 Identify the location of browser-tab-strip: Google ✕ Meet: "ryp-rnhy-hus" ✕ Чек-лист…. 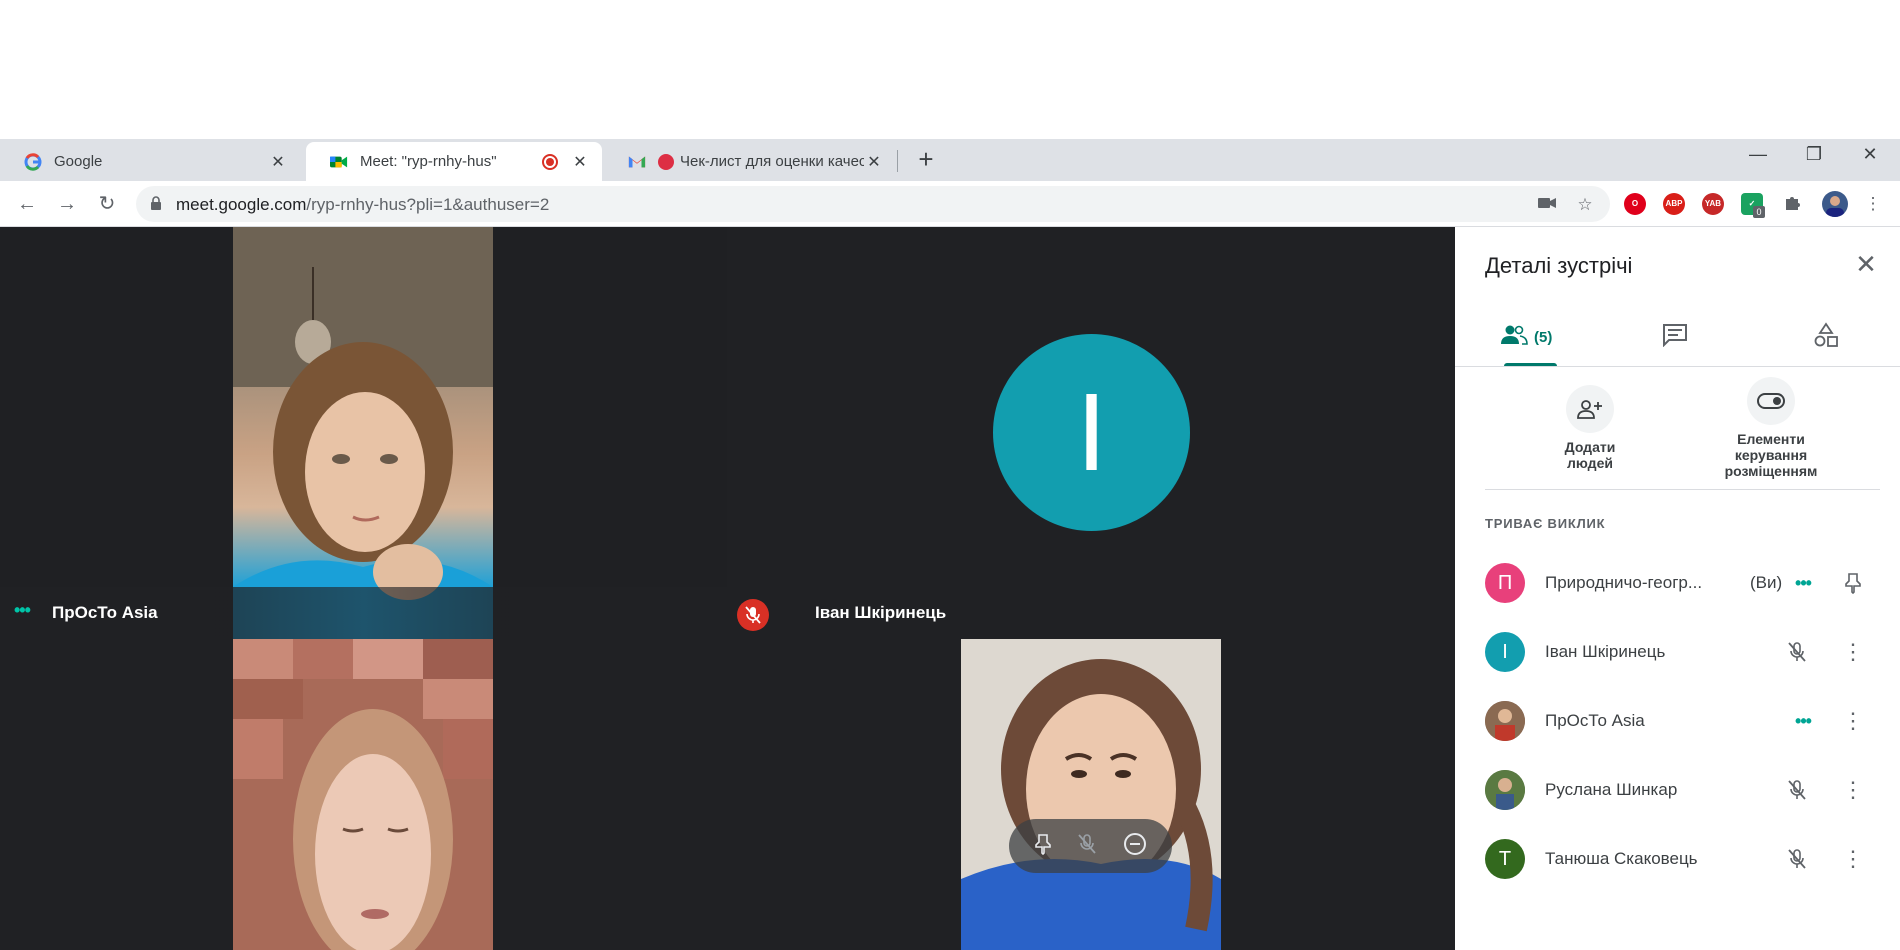
(950, 160).